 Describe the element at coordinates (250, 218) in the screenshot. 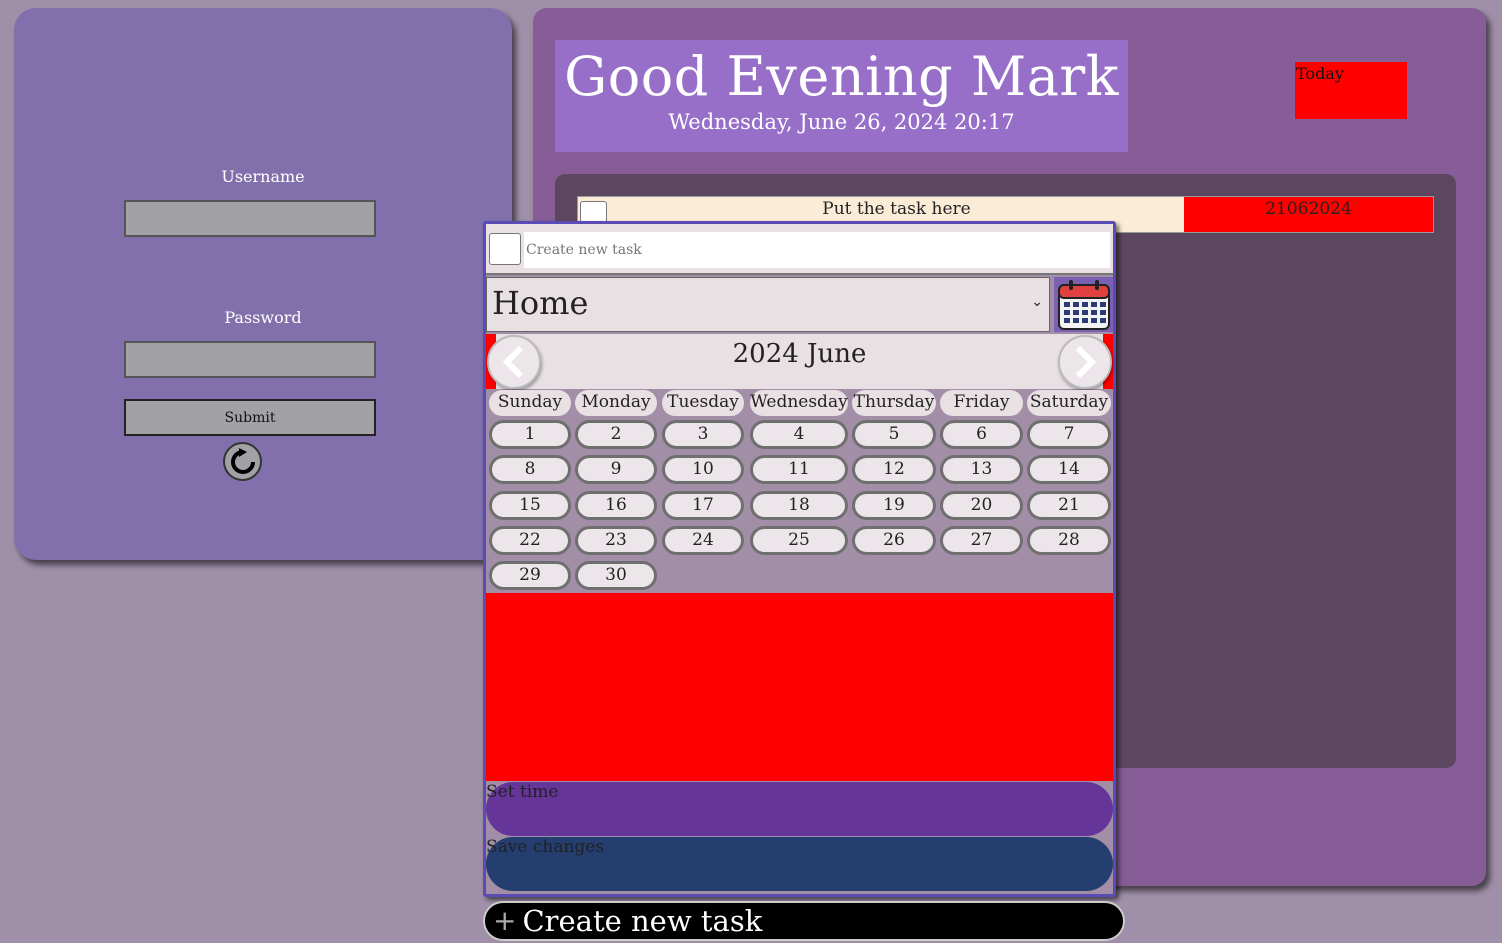

I see `username-input` at that location.